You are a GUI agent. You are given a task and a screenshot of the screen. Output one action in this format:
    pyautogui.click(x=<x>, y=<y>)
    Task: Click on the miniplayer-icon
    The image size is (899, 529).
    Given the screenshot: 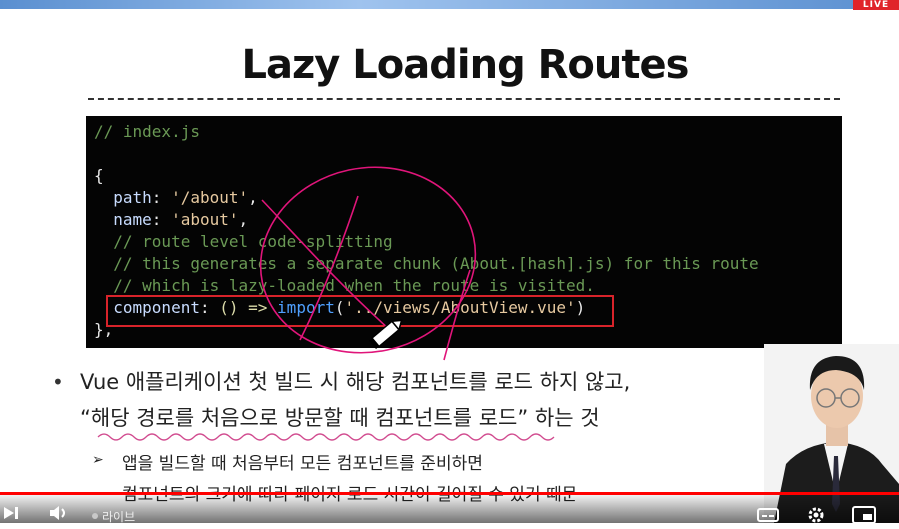 What is the action you would take?
    pyautogui.click(x=864, y=517)
    